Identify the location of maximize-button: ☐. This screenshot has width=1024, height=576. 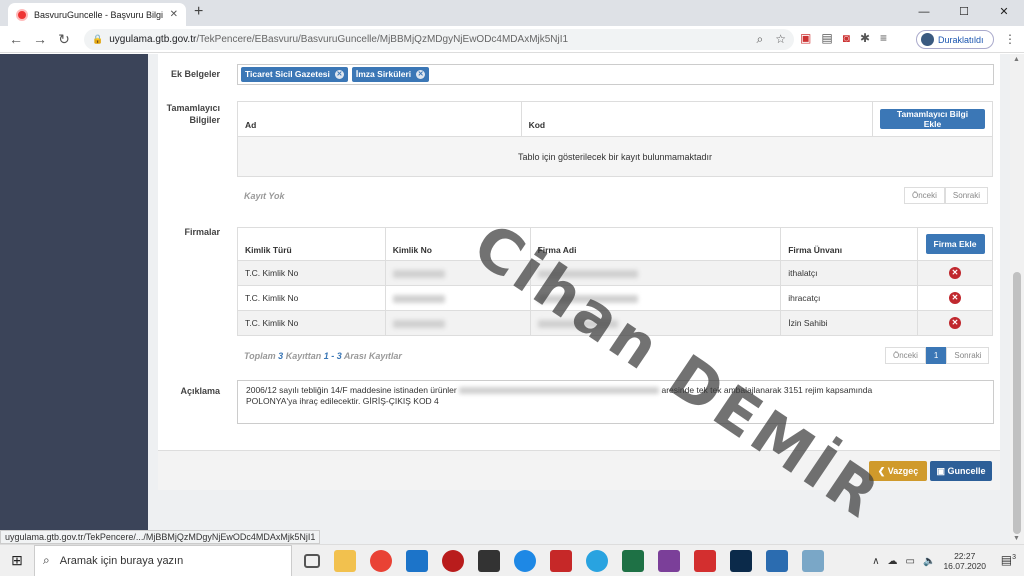
(964, 13).